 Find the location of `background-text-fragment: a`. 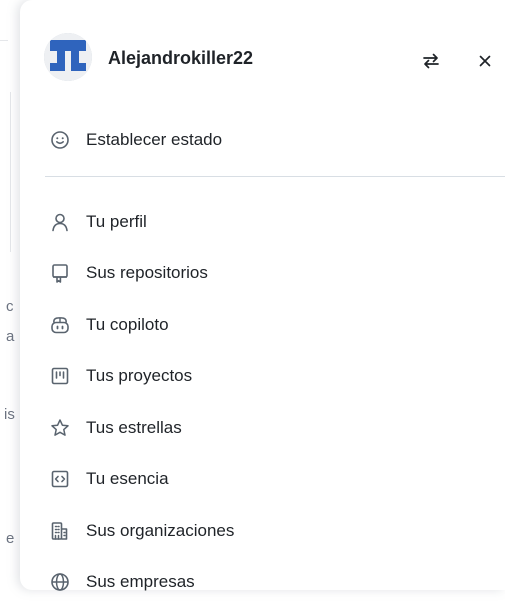

background-text-fragment: a is located at coordinates (10, 336).